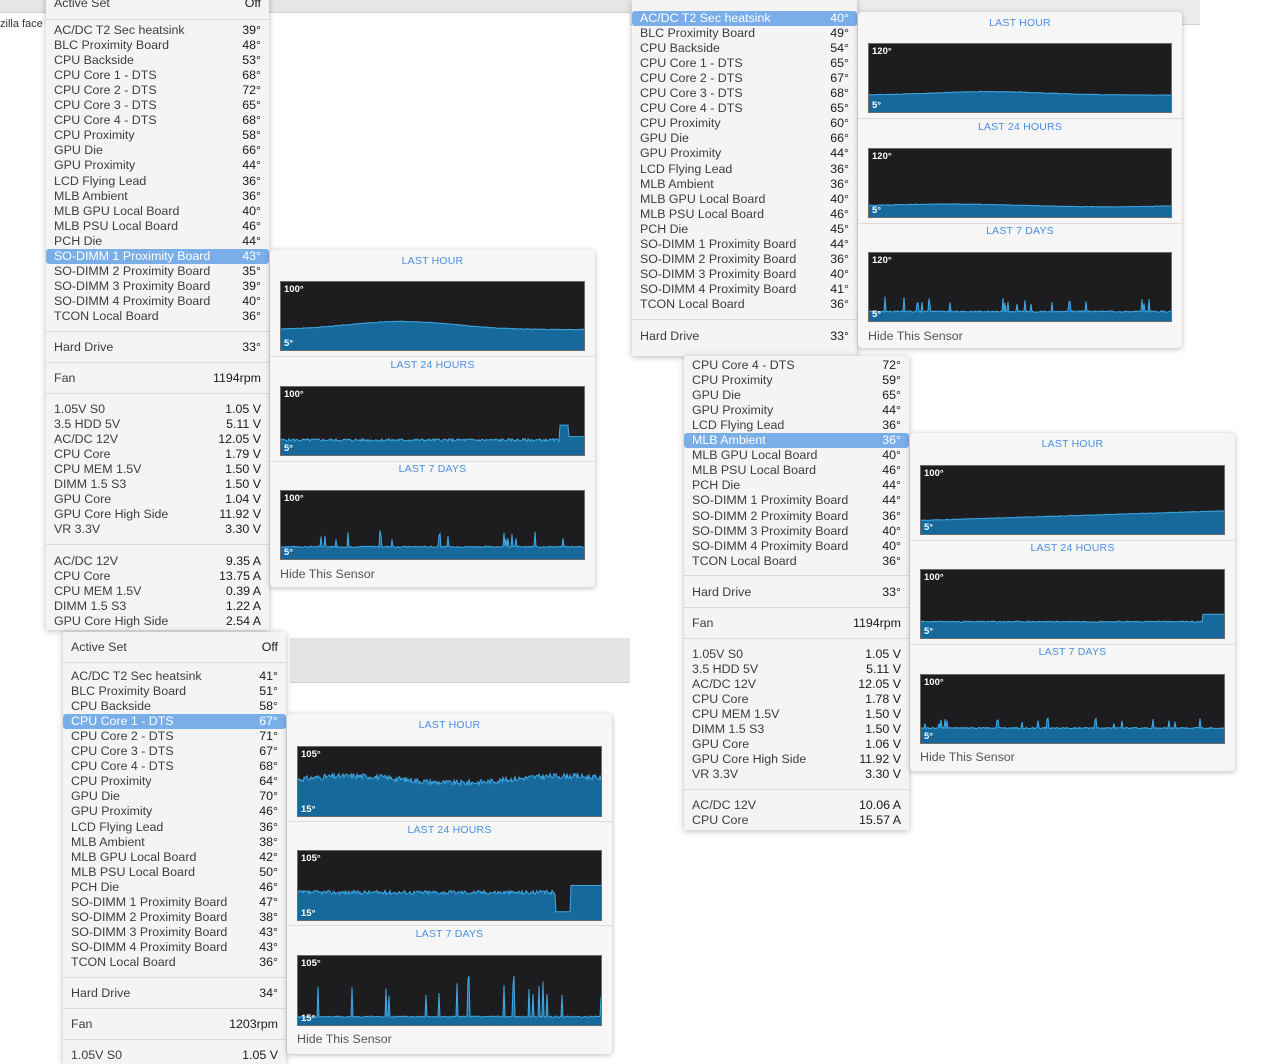 The image size is (1279, 1064). Describe the element at coordinates (796, 395) in the screenshot. I see `sensor-row: GPU Die 65°` at that location.